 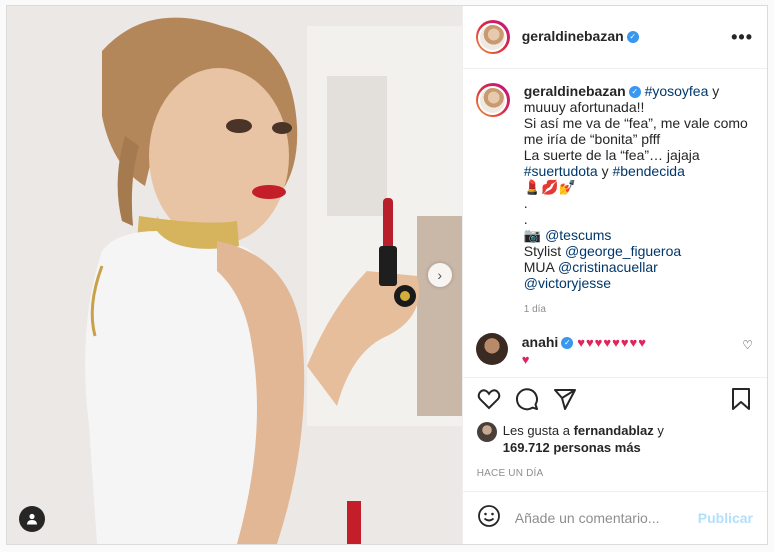 What do you see at coordinates (608, 267) in the screenshot?
I see `mention-link: @cristinacuellar` at bounding box center [608, 267].